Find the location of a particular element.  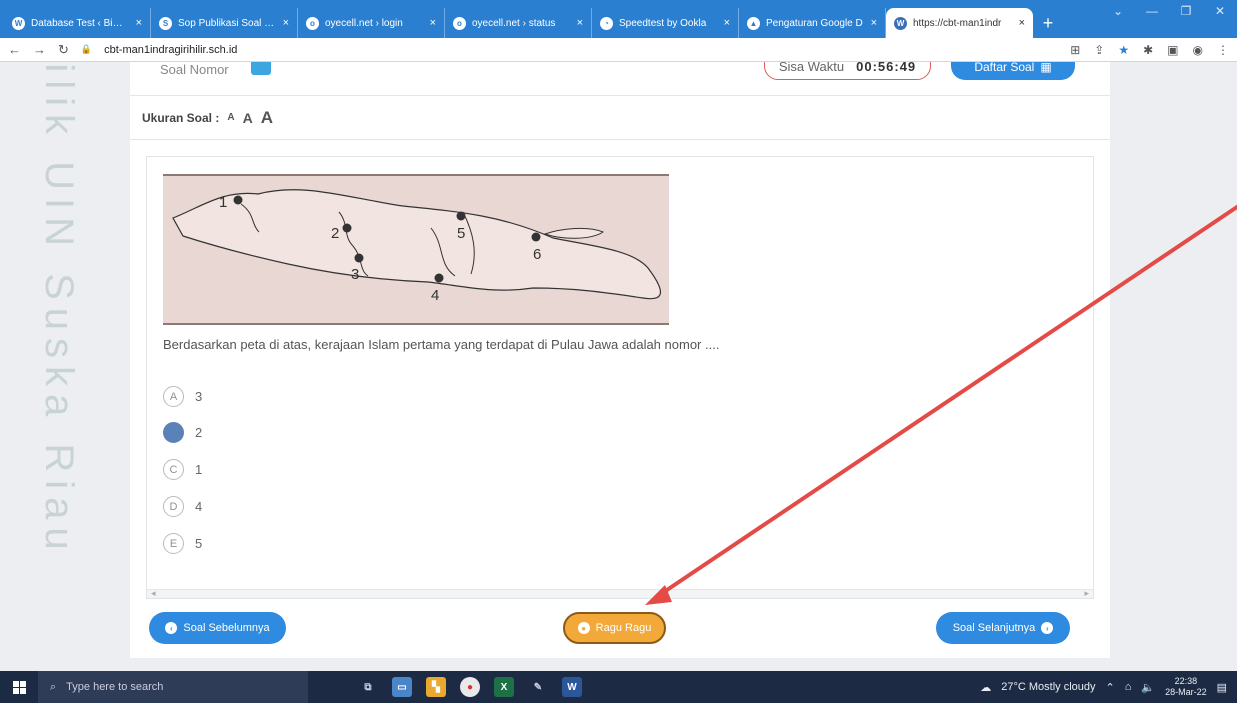

option-circle: A is located at coordinates (173, 396).